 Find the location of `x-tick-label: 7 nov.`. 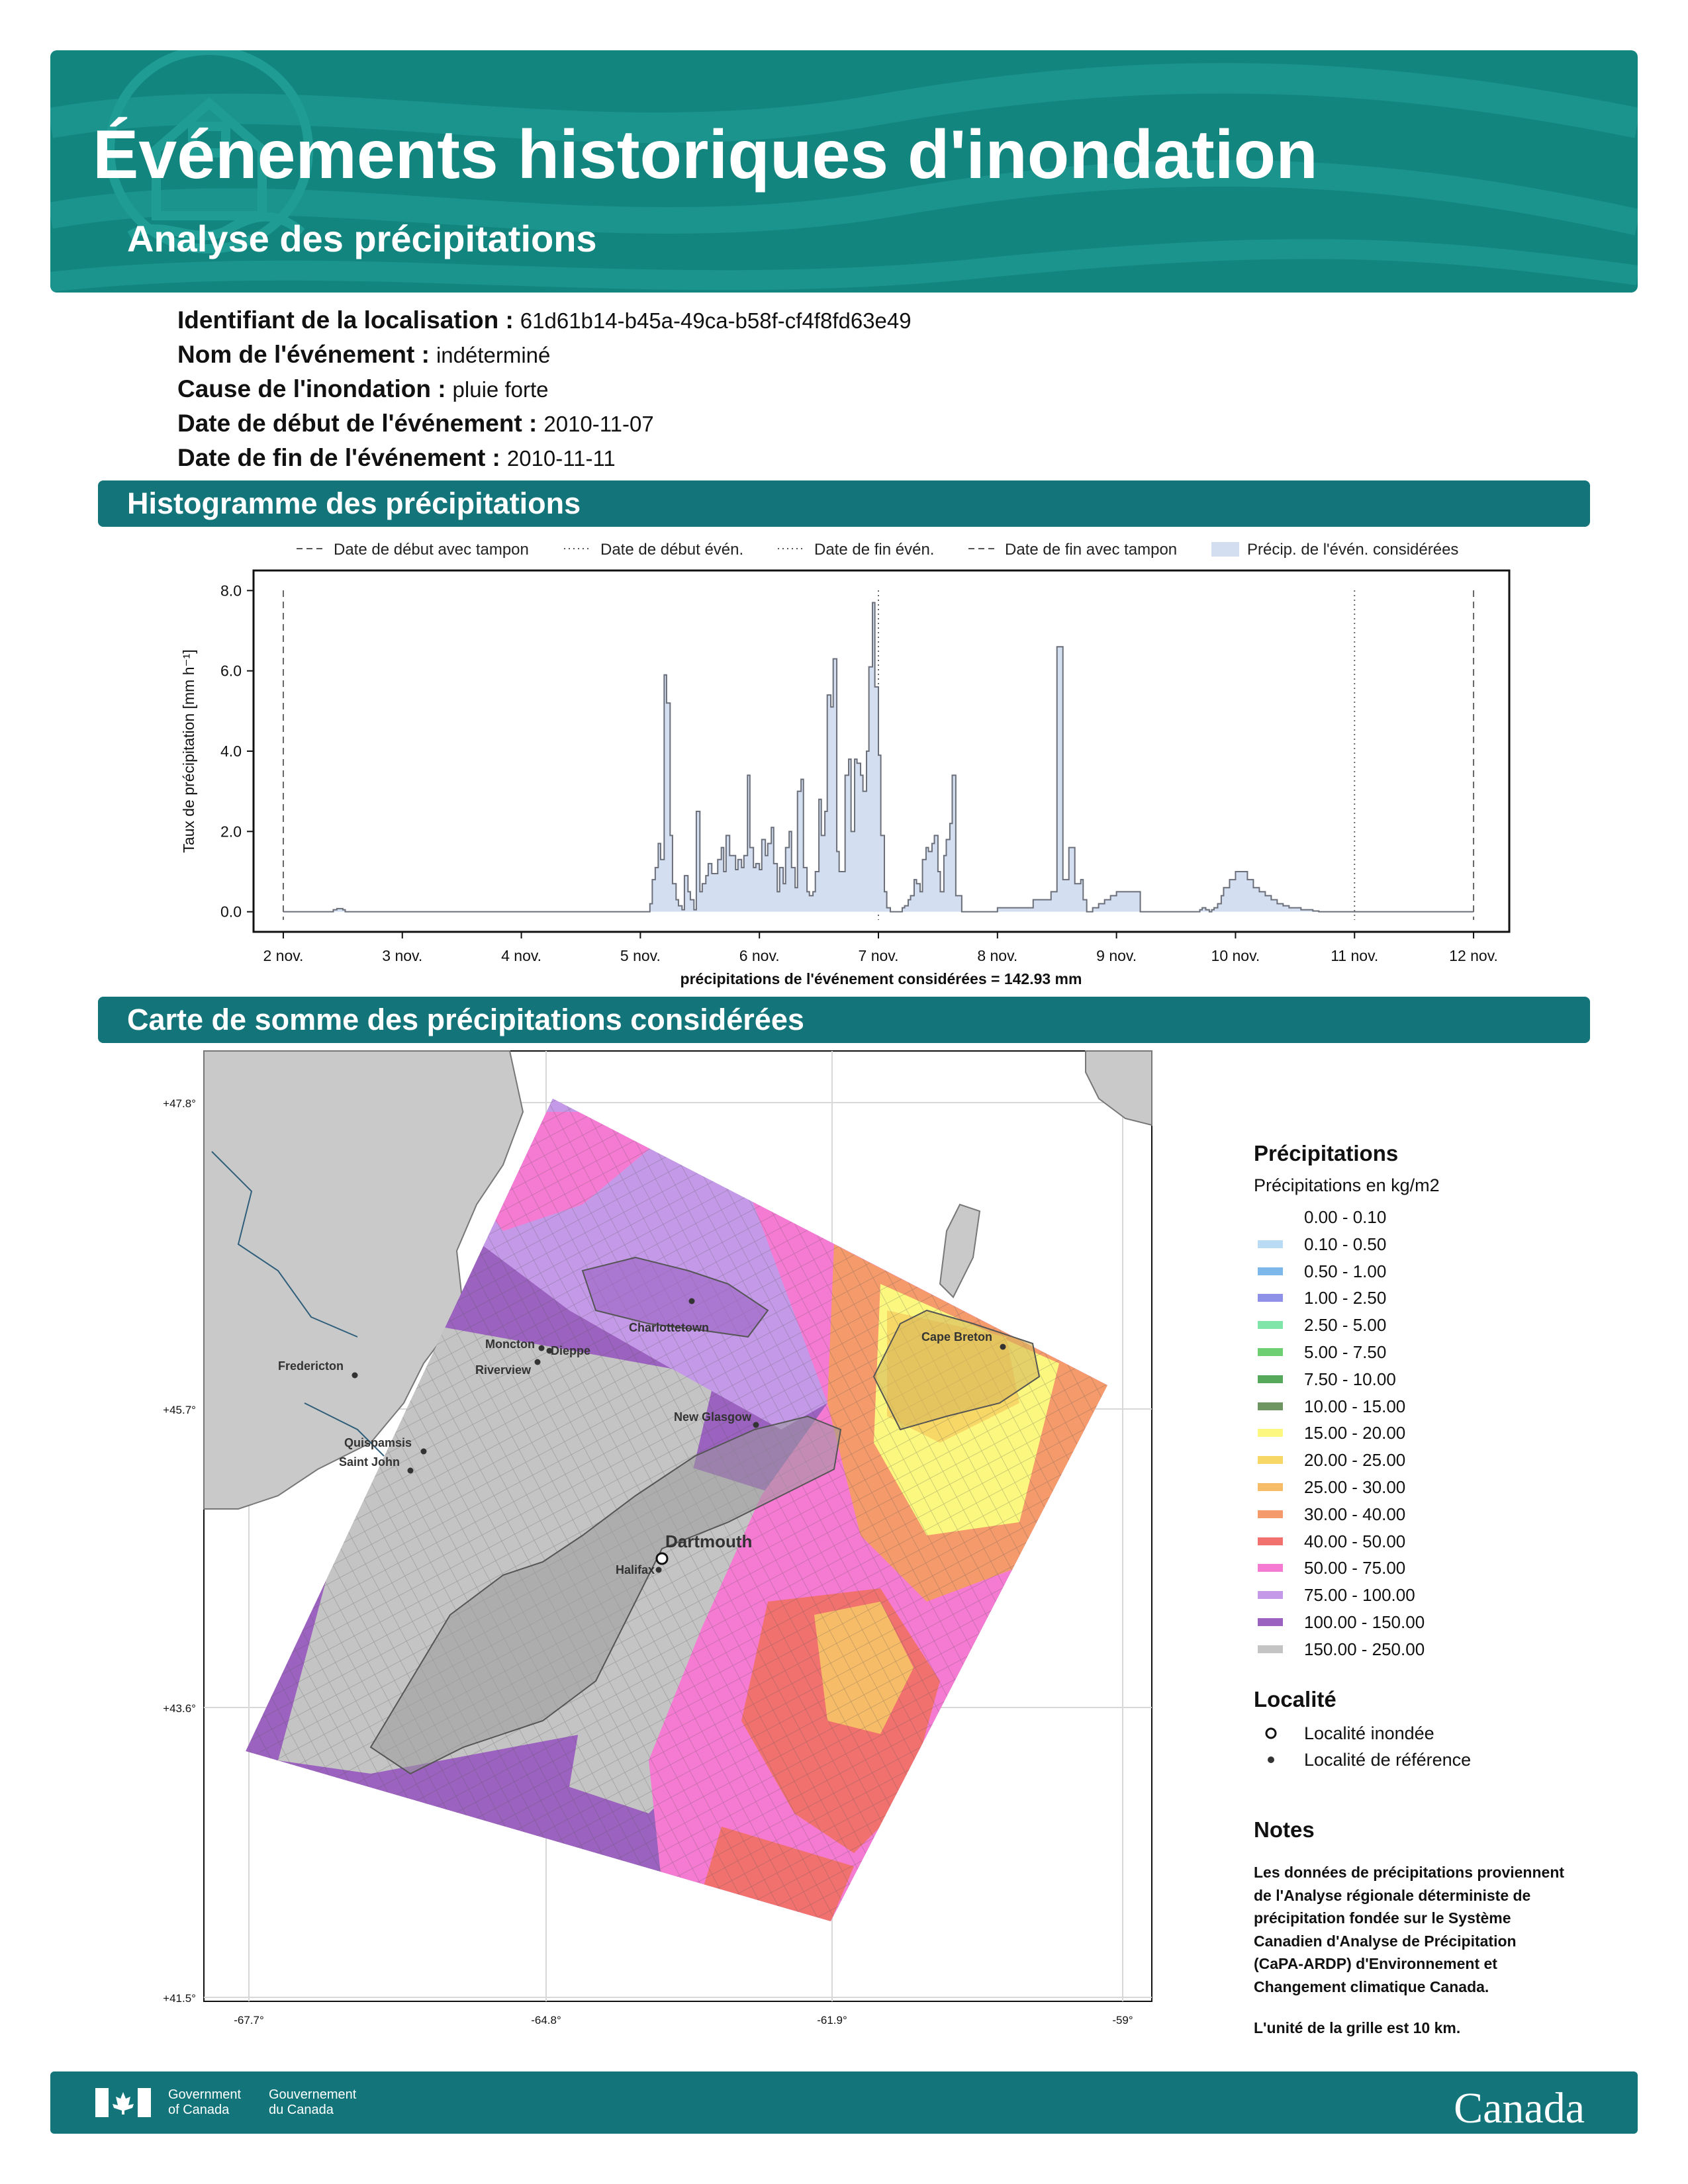

x-tick-label: 7 nov. is located at coordinates (879, 956).